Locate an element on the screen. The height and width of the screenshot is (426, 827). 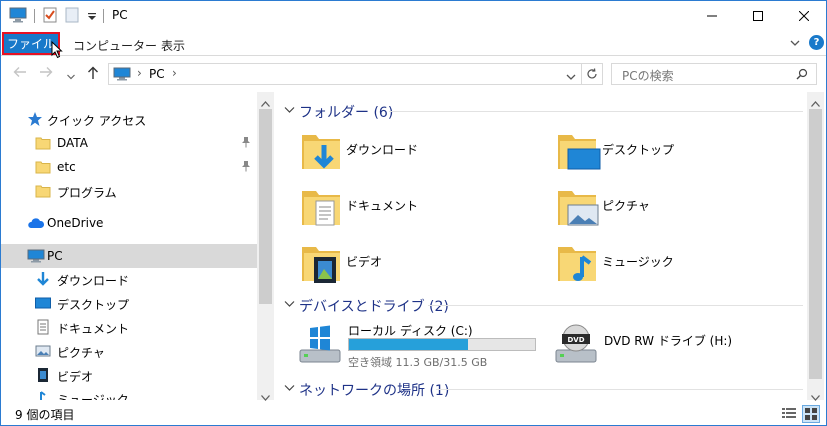
nav-label: ダウンロード is located at coordinates (93, 281).